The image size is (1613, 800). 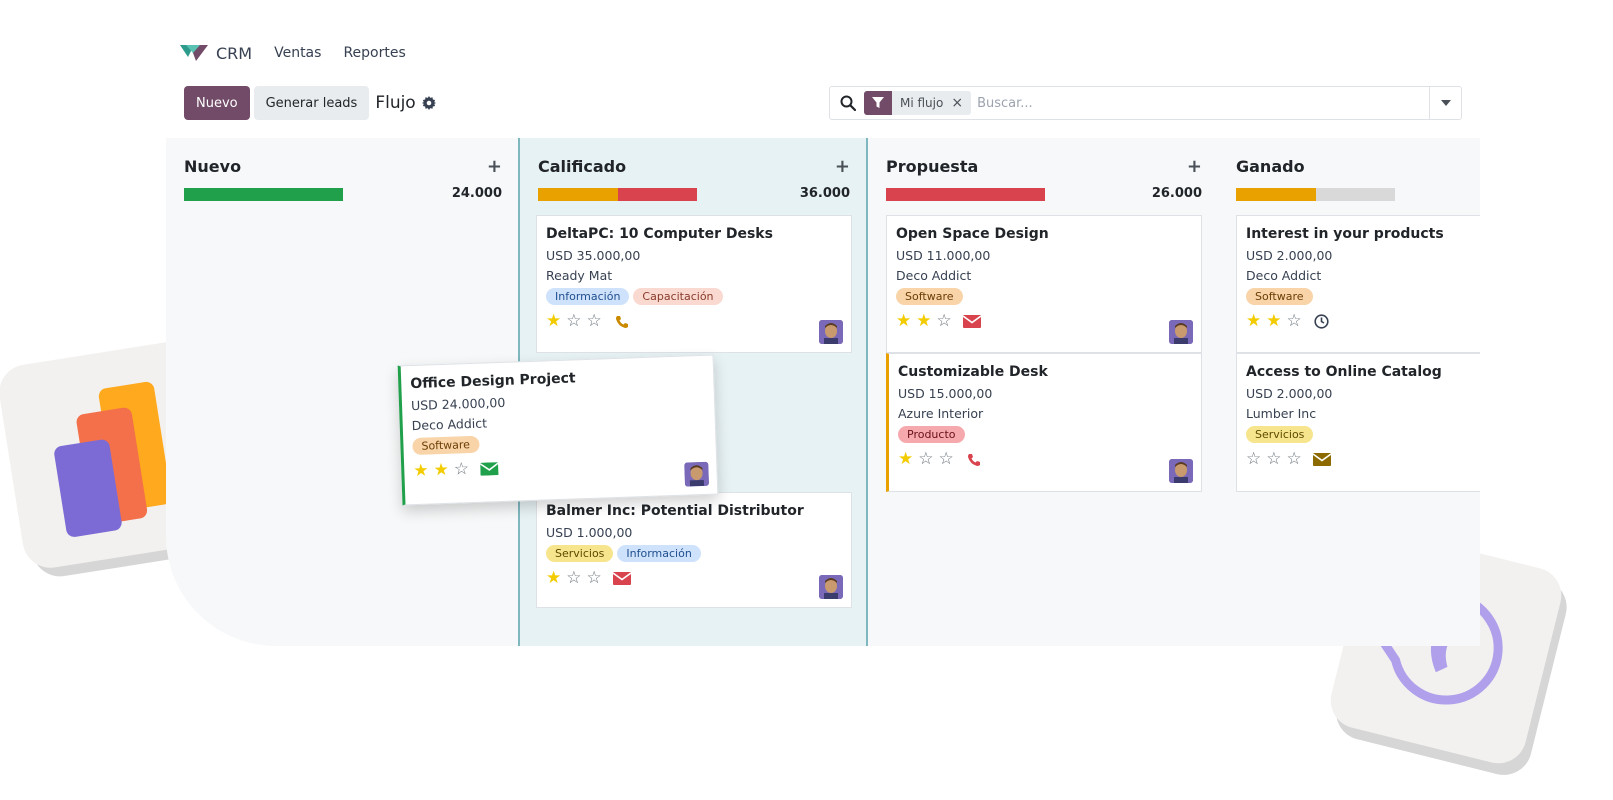 What do you see at coordinates (476, 193) in the screenshot?
I see `column-total: 24.000` at bounding box center [476, 193].